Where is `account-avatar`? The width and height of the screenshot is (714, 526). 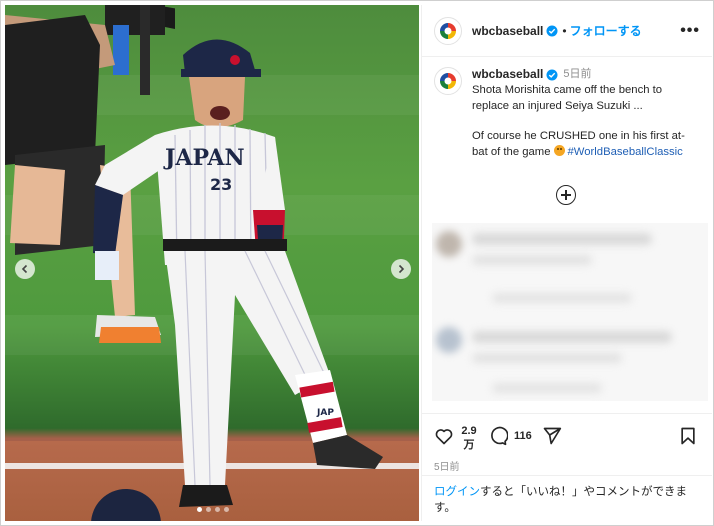 account-avatar is located at coordinates (448, 30).